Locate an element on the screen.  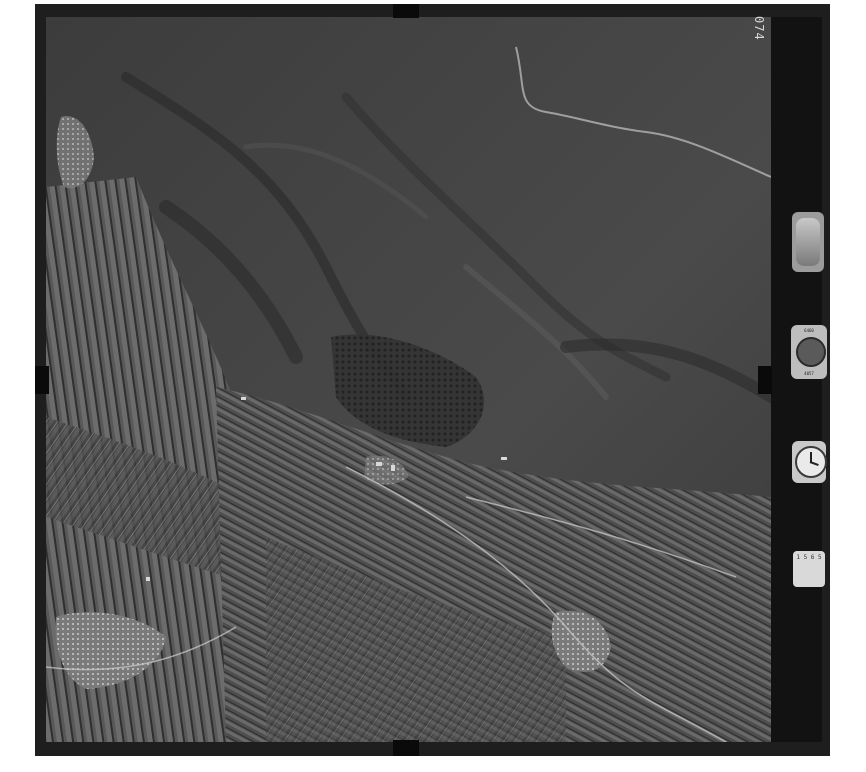
fiducial-mark-right is located at coordinates (765, 380).